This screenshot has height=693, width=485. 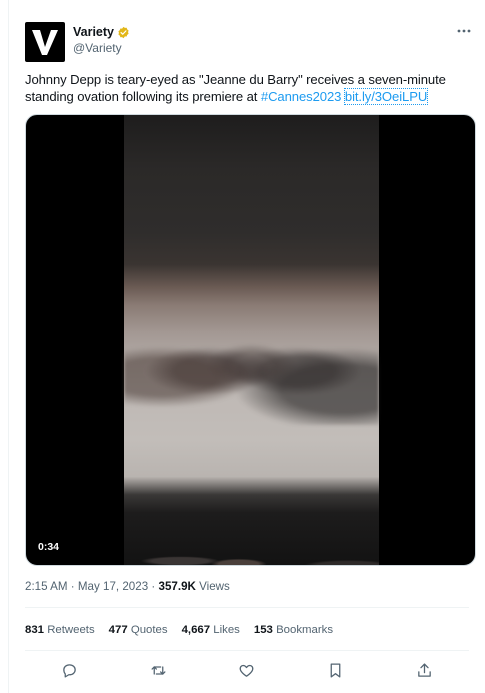 I want to click on avatar, so click(x=45, y=42).